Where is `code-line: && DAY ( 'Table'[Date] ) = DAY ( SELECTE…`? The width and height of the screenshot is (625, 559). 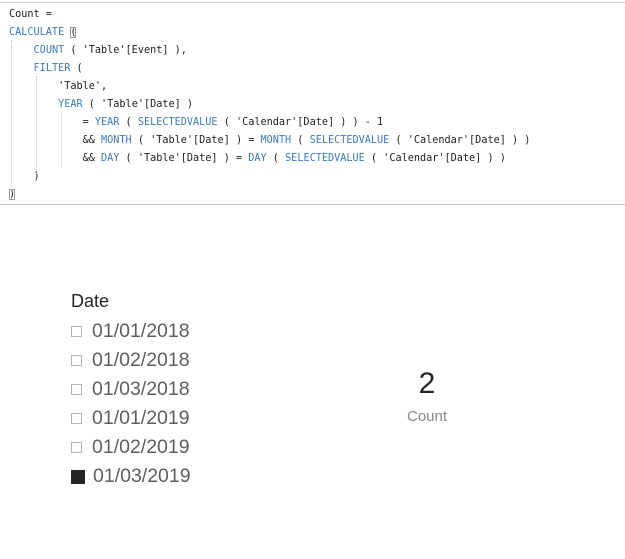
code-line: && DAY ( 'Table'[Date] ) = DAY ( SELECTE… is located at coordinates (257, 159).